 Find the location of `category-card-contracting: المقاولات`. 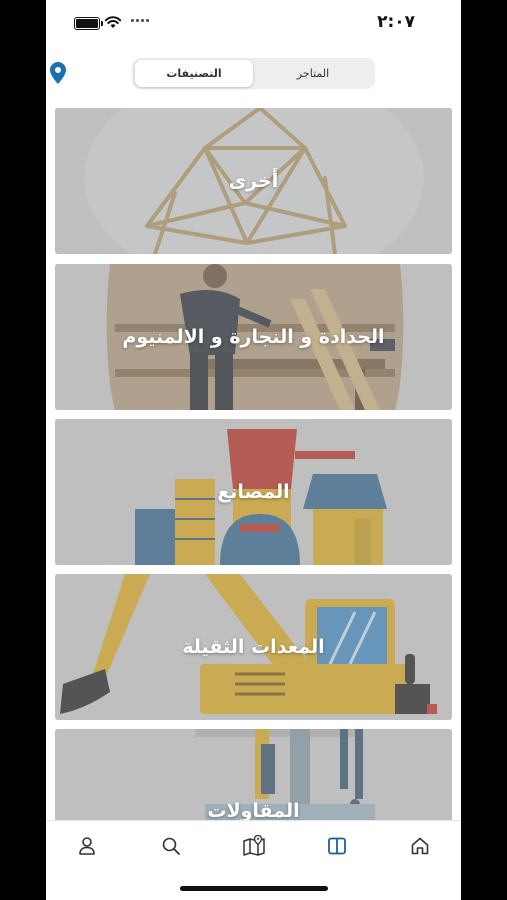

category-card-contracting: المقاولات is located at coordinates (253, 776).